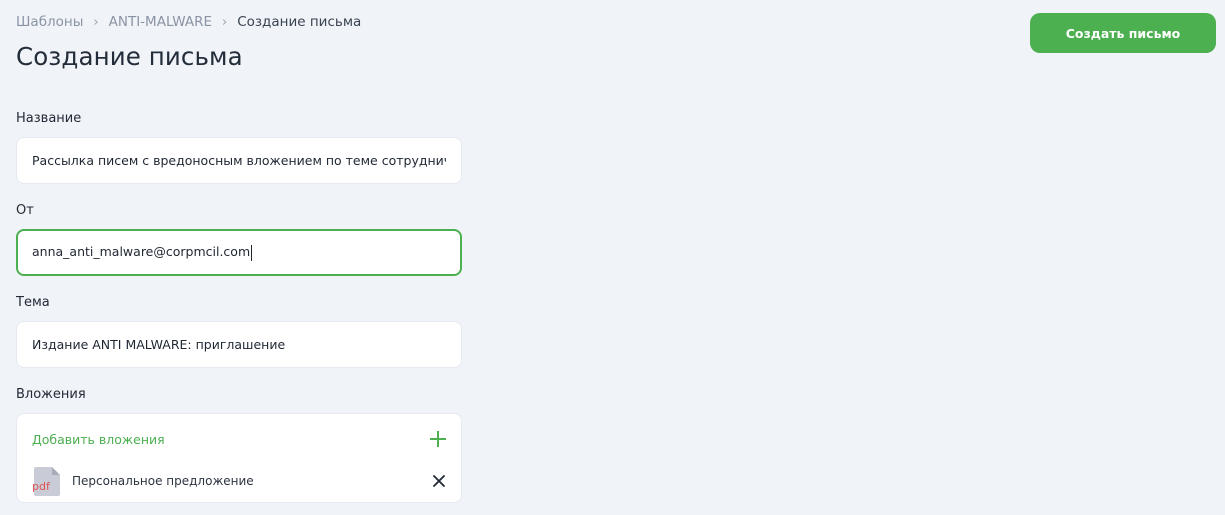 This screenshot has width=1225, height=515. Describe the element at coordinates (33, 302) in the screenshot. I see `subject-label: Тема` at that location.